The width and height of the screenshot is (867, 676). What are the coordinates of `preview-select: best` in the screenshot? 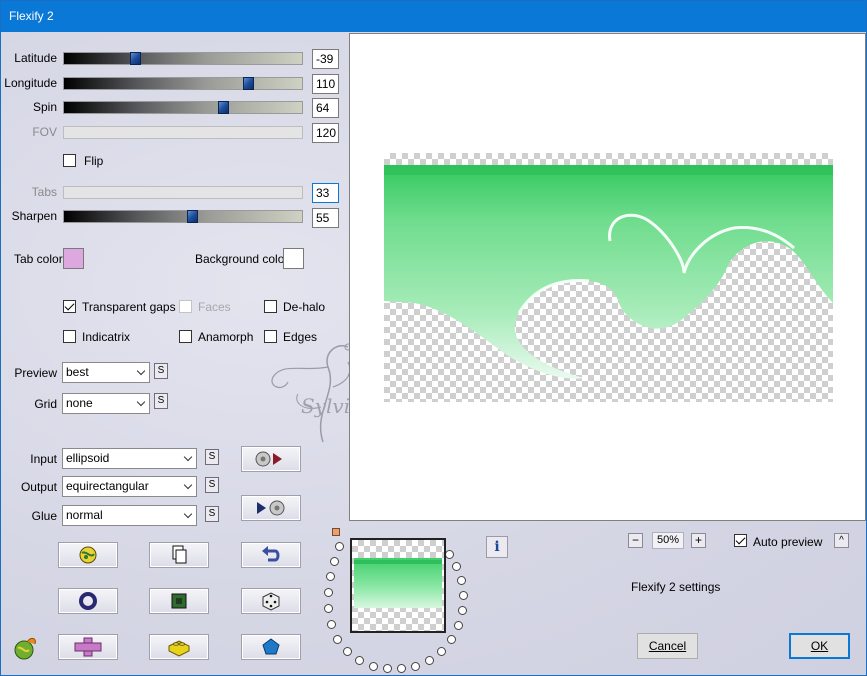 It's located at (106, 372).